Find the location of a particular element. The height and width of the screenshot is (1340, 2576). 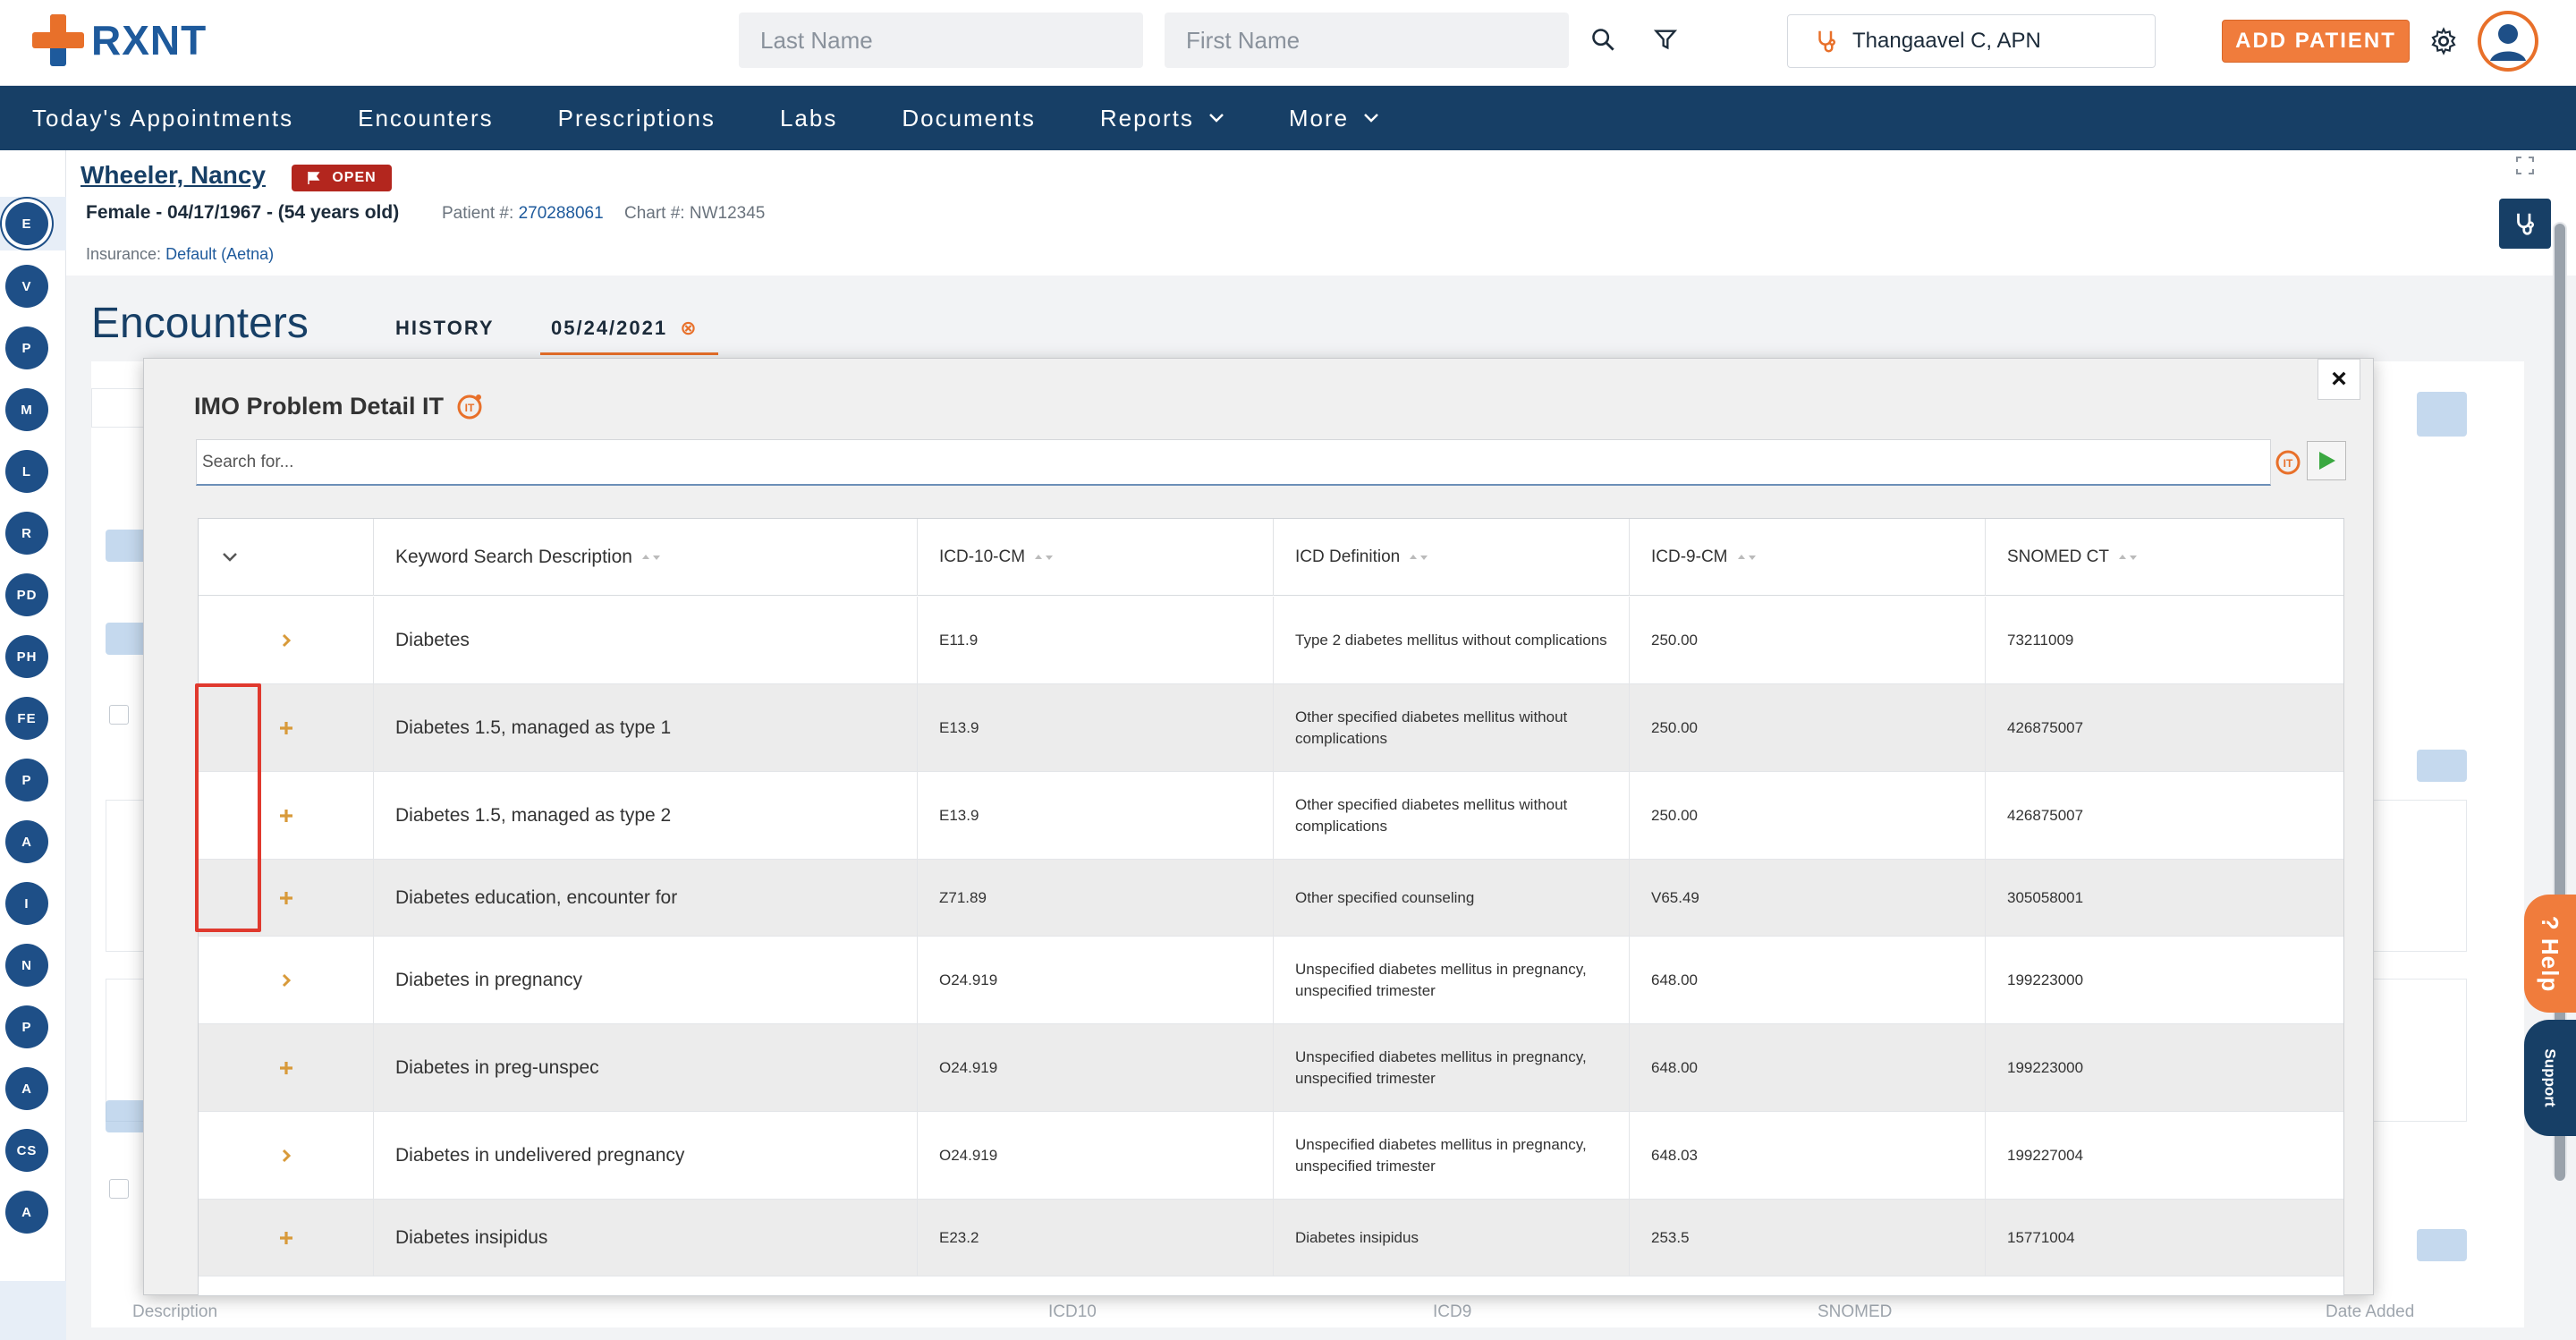

rail-item-a: A is located at coordinates (26, 841).